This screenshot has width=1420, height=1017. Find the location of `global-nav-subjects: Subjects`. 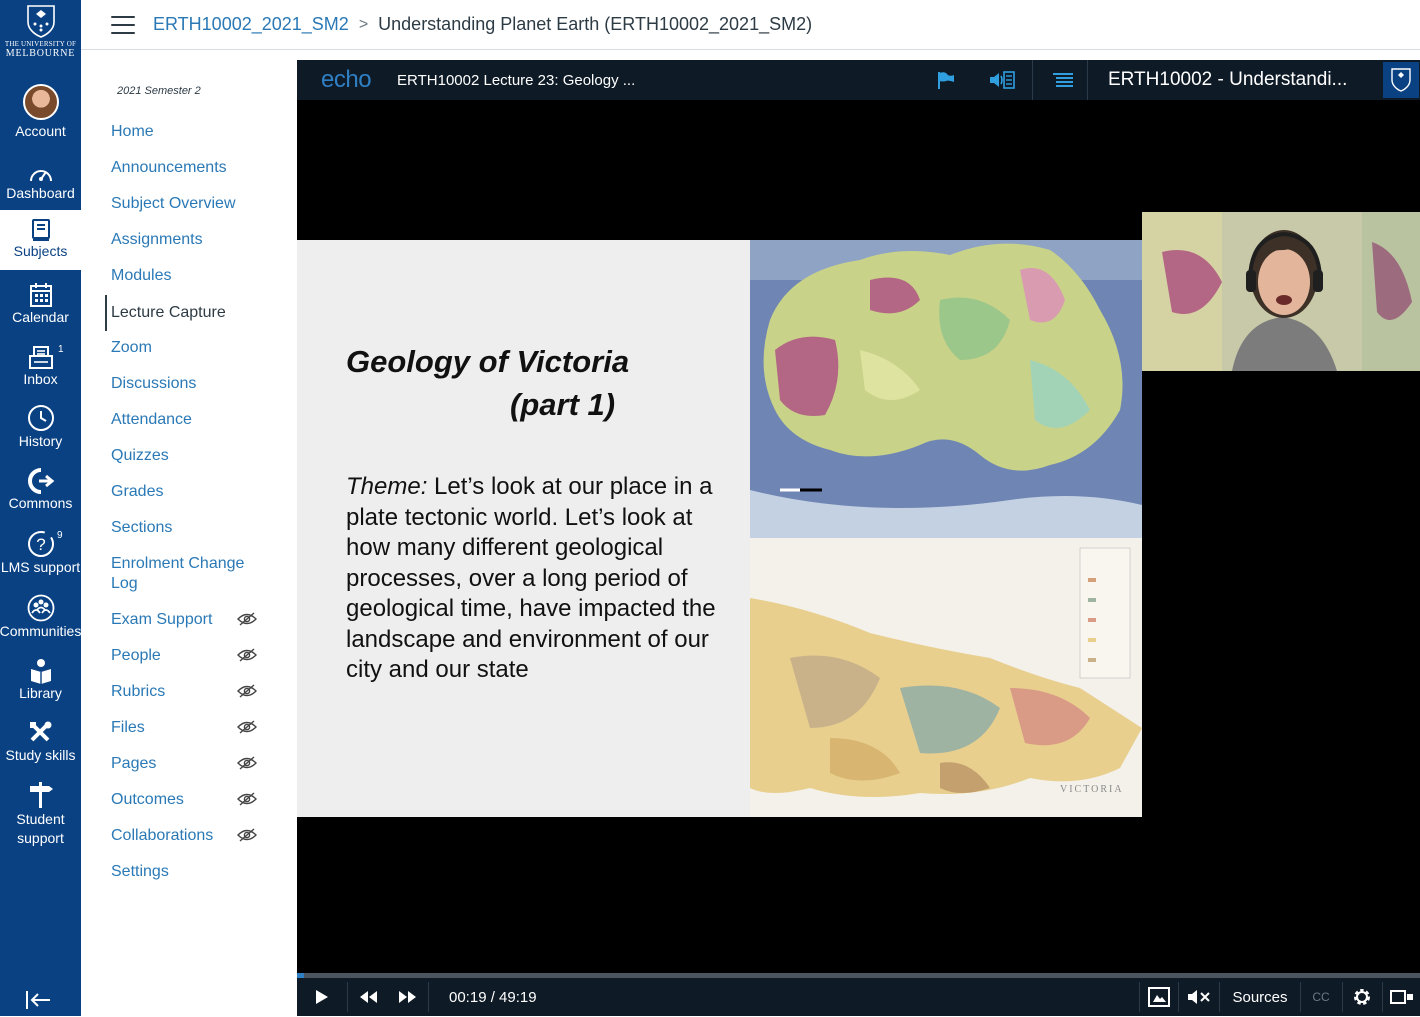

global-nav-subjects: Subjects is located at coordinates (40, 240).